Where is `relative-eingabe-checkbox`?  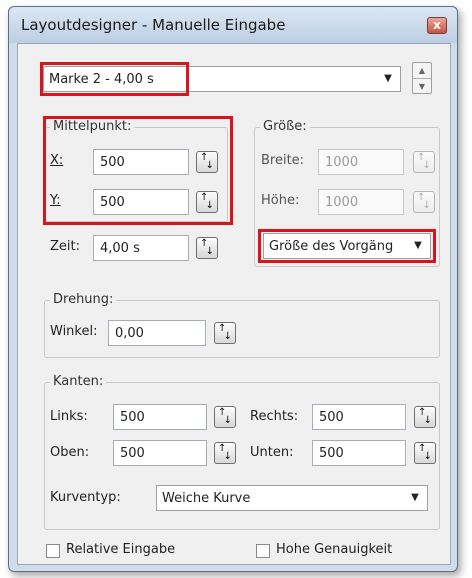
relative-eingabe-checkbox is located at coordinates (53, 551).